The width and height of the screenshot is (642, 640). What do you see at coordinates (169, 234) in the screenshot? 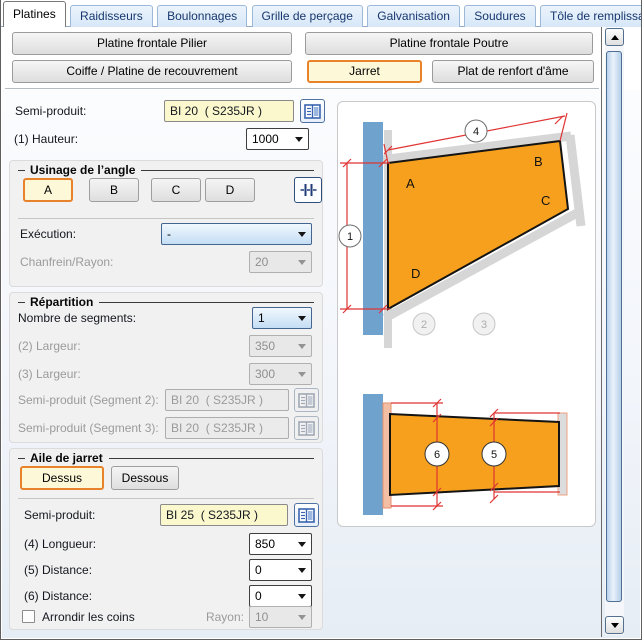
I see `execution-value: -` at bounding box center [169, 234].